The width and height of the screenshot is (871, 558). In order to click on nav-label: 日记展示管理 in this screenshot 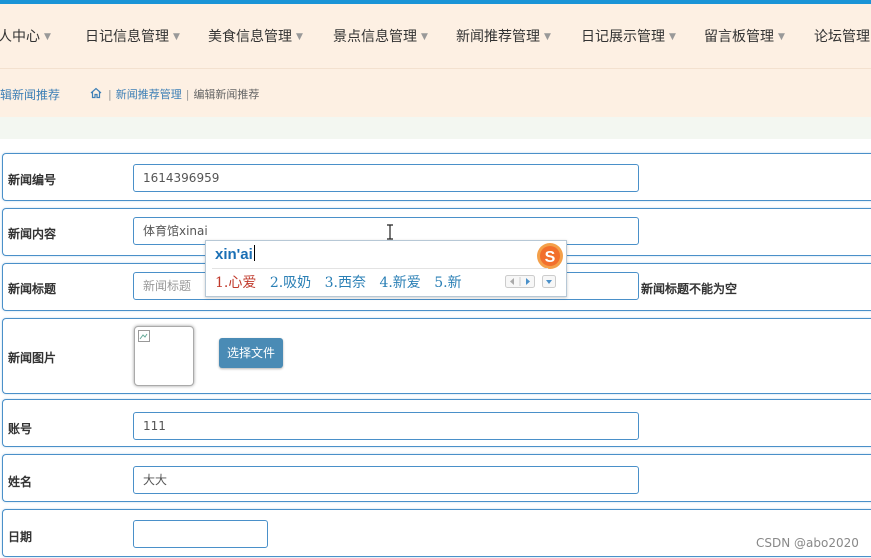, I will do `click(623, 37)`.